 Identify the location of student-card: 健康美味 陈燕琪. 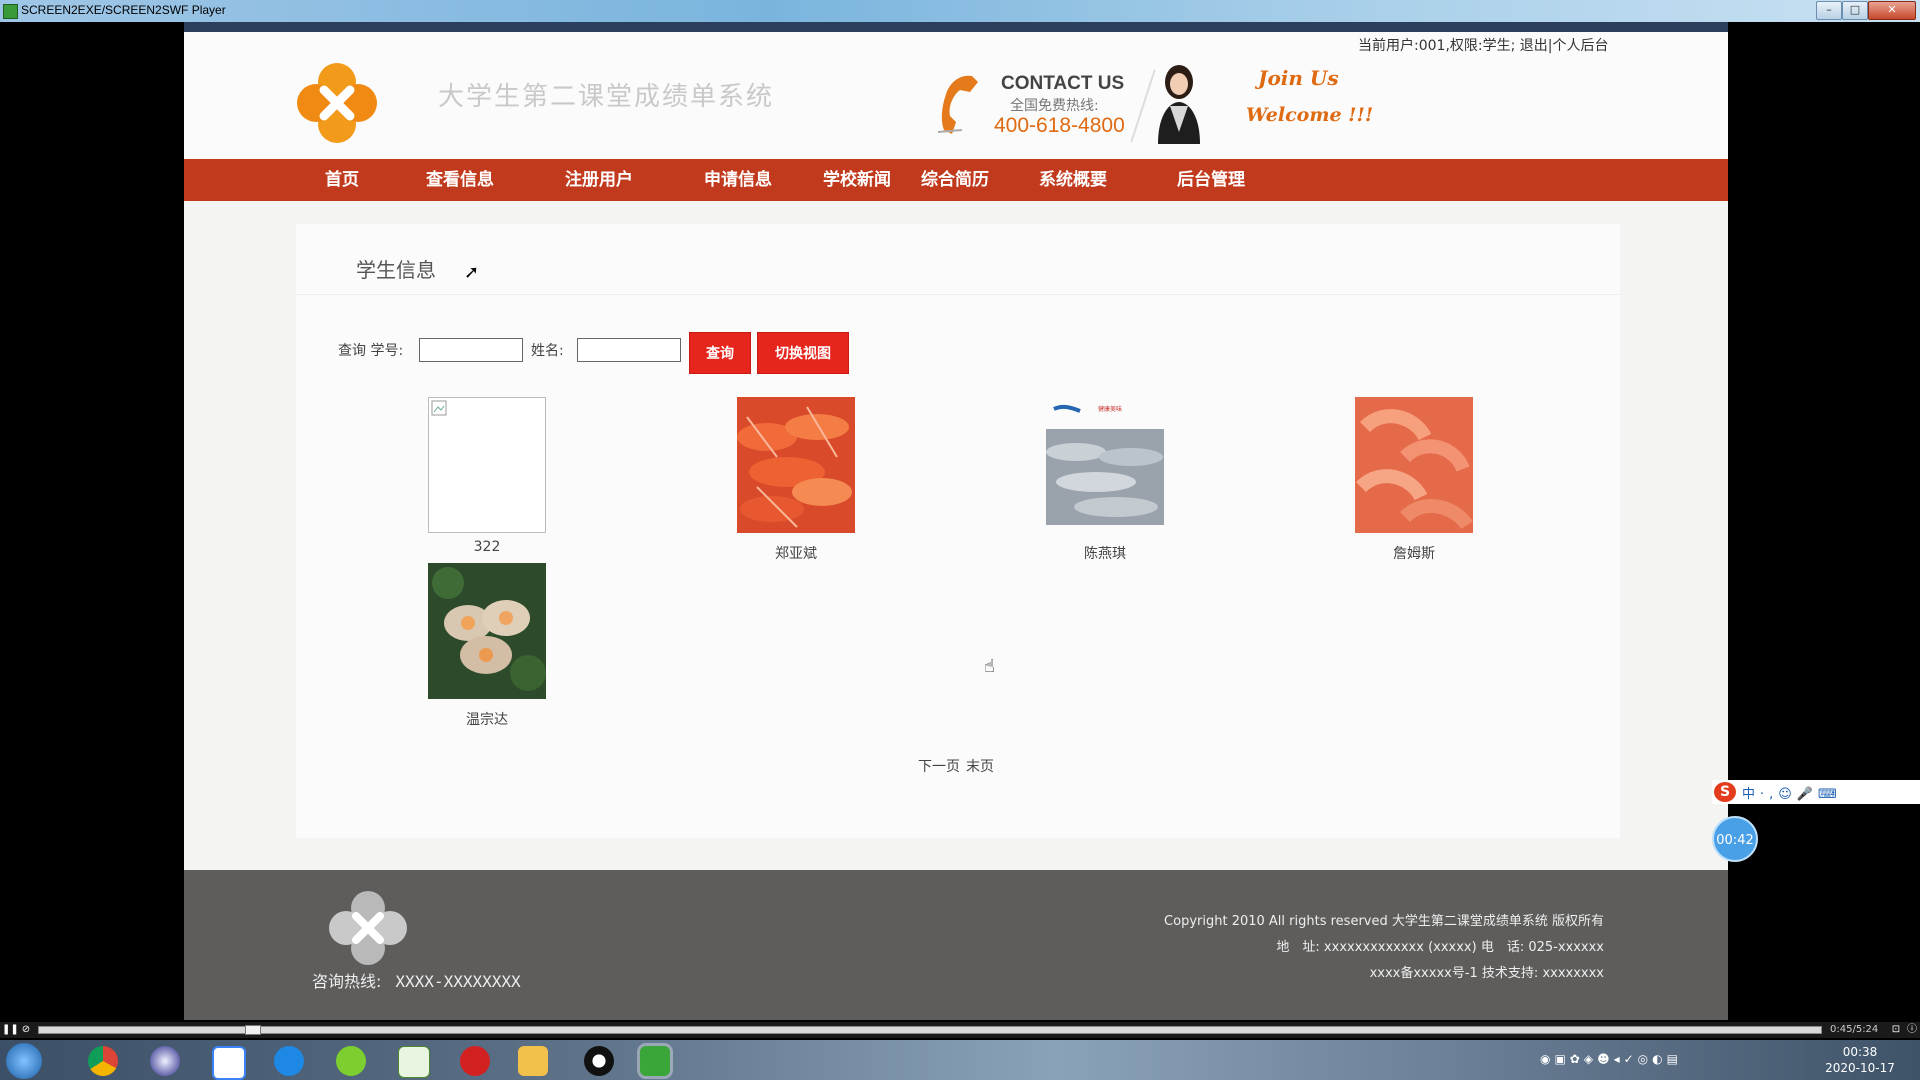
(1105, 480).